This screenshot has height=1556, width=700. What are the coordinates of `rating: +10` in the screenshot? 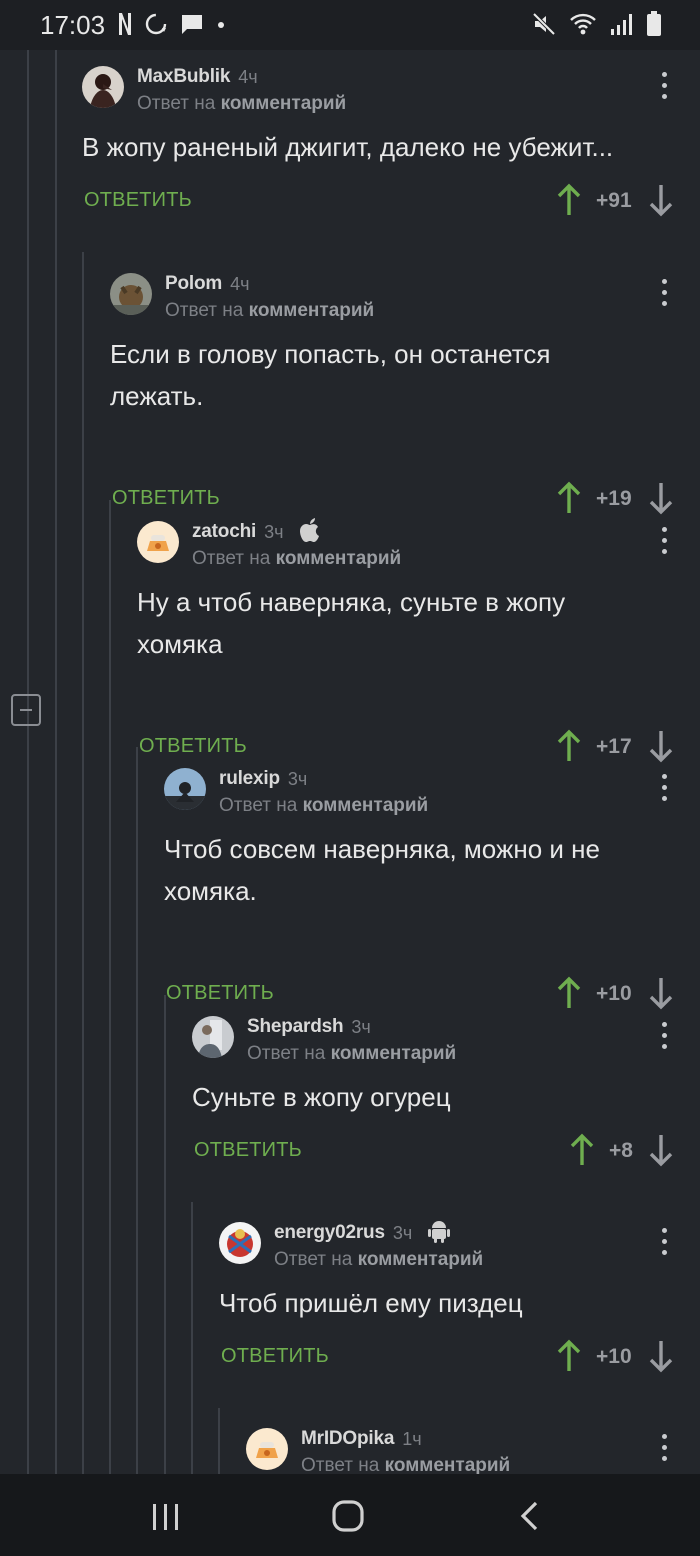 It's located at (614, 1356).